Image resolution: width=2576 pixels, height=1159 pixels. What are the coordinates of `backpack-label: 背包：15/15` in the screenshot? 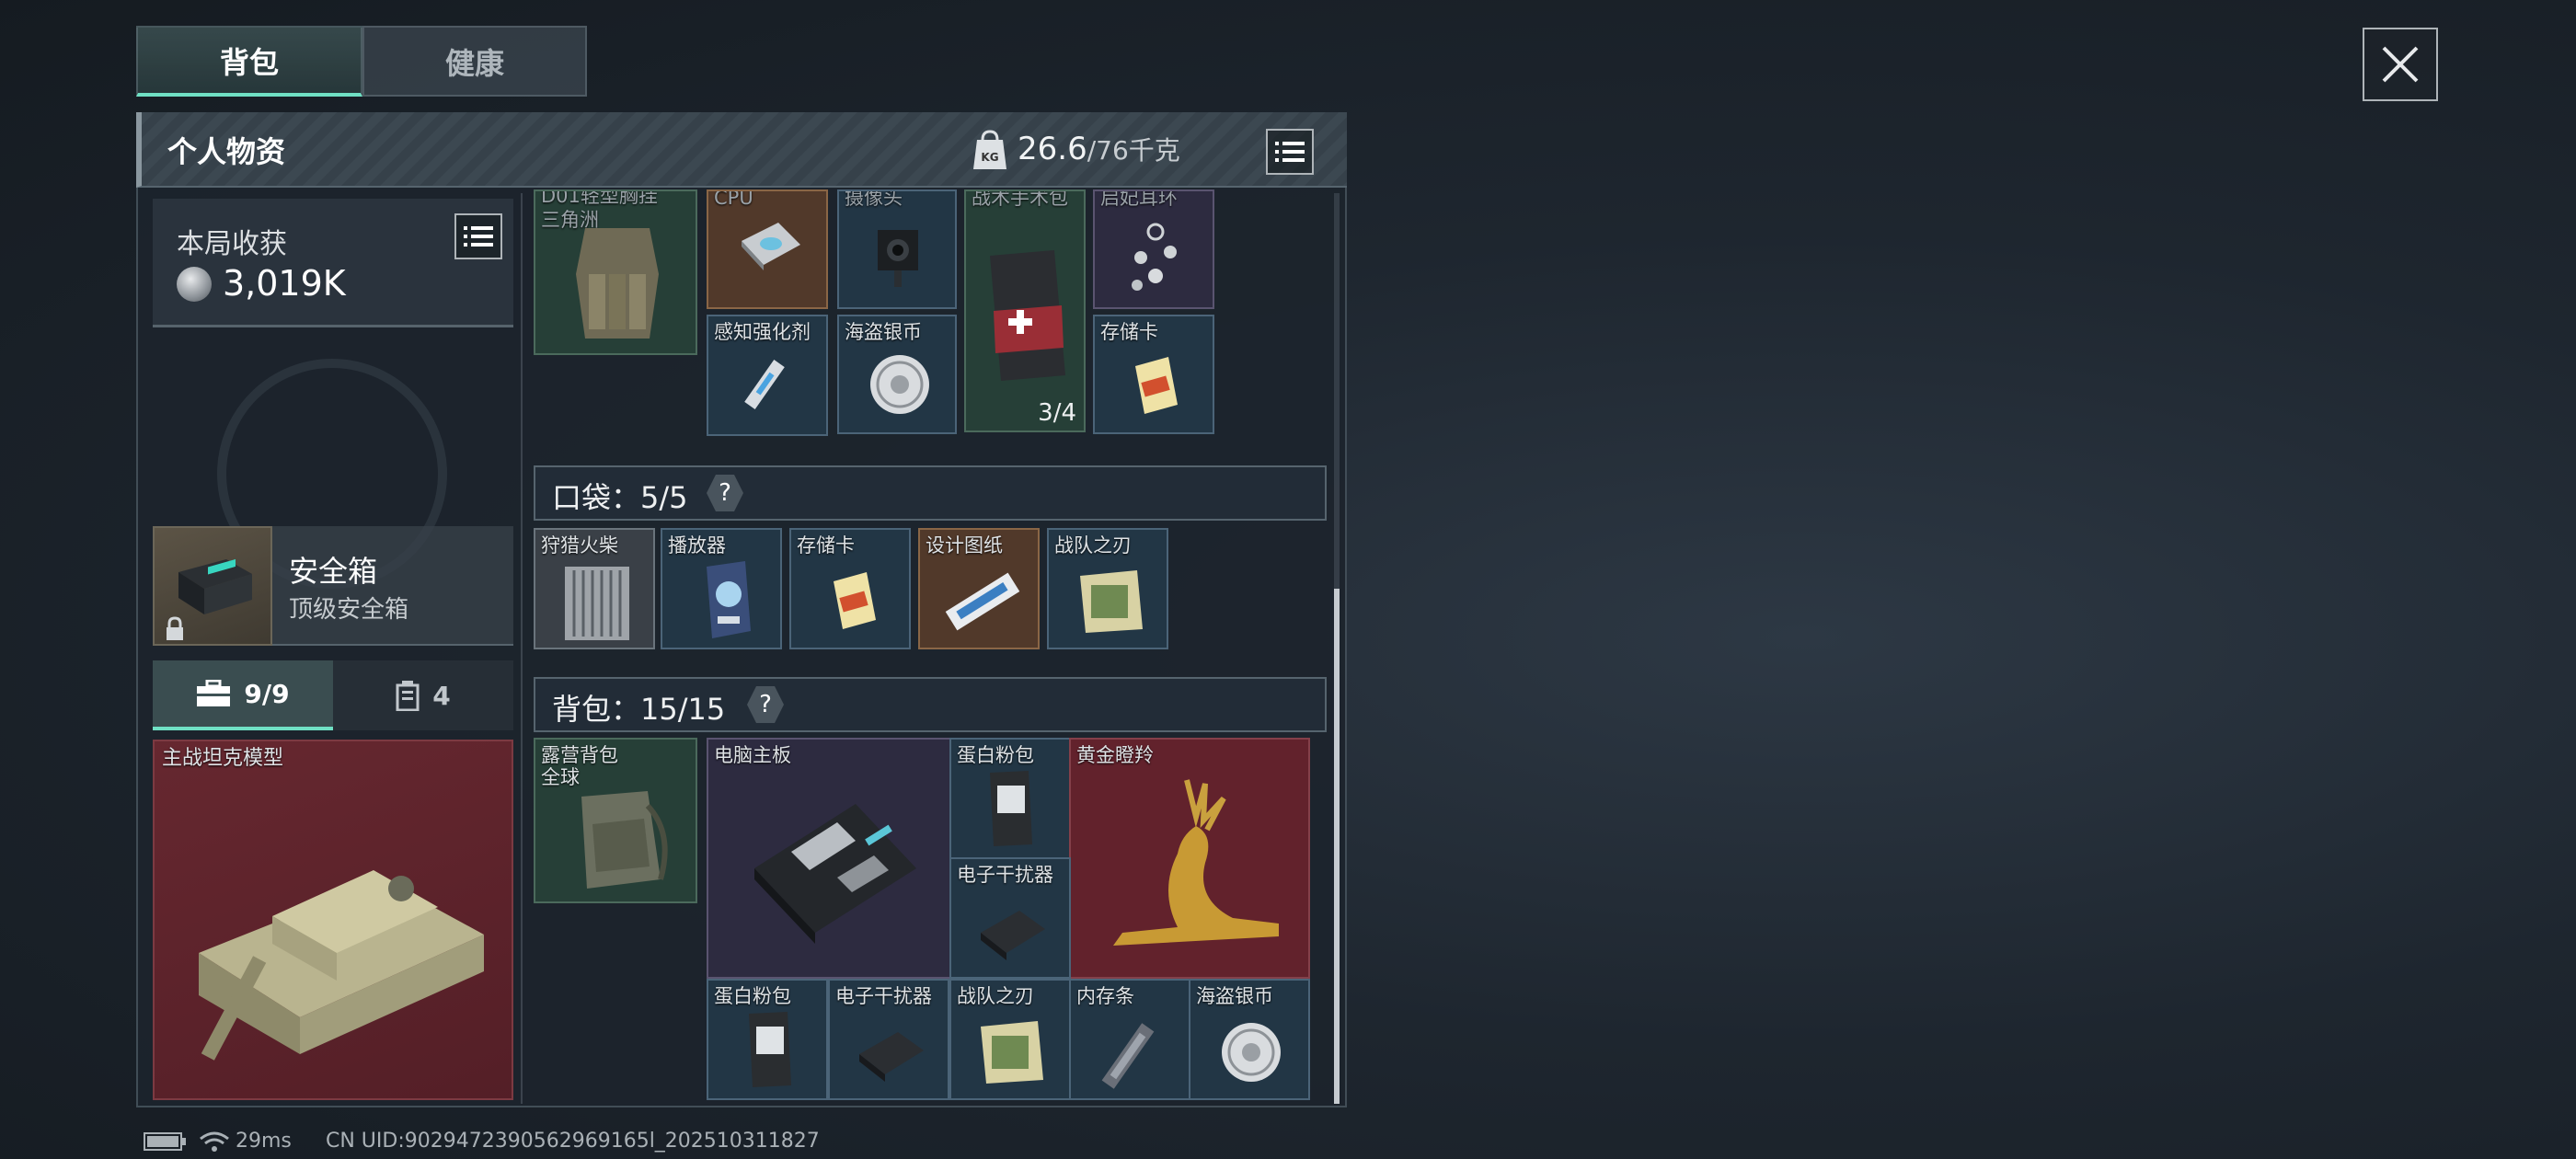 It's located at (639, 709).